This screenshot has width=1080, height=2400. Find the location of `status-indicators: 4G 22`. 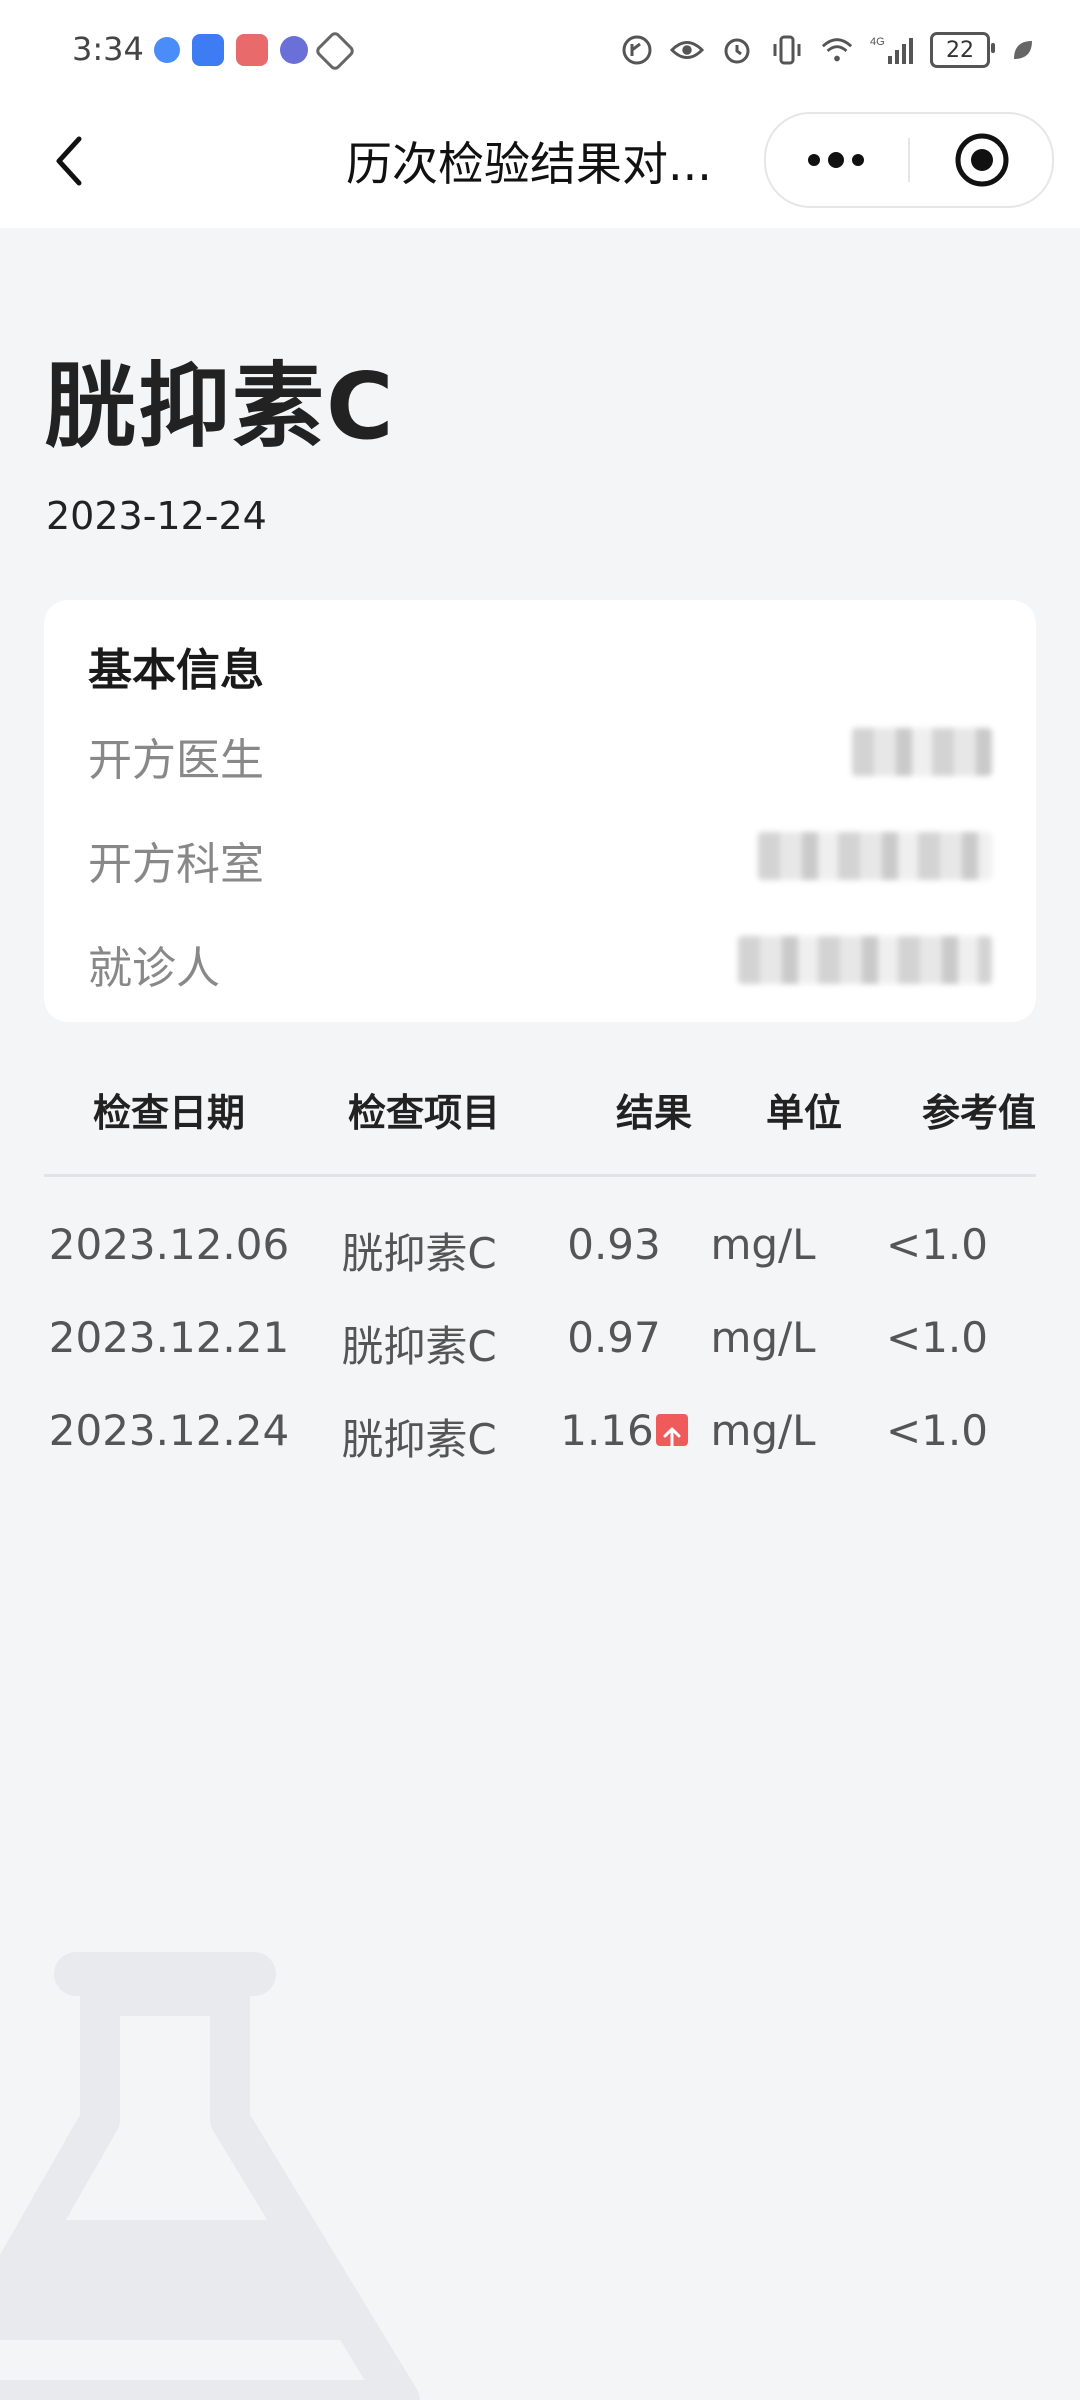

status-indicators: 4G 22 is located at coordinates (830, 50).